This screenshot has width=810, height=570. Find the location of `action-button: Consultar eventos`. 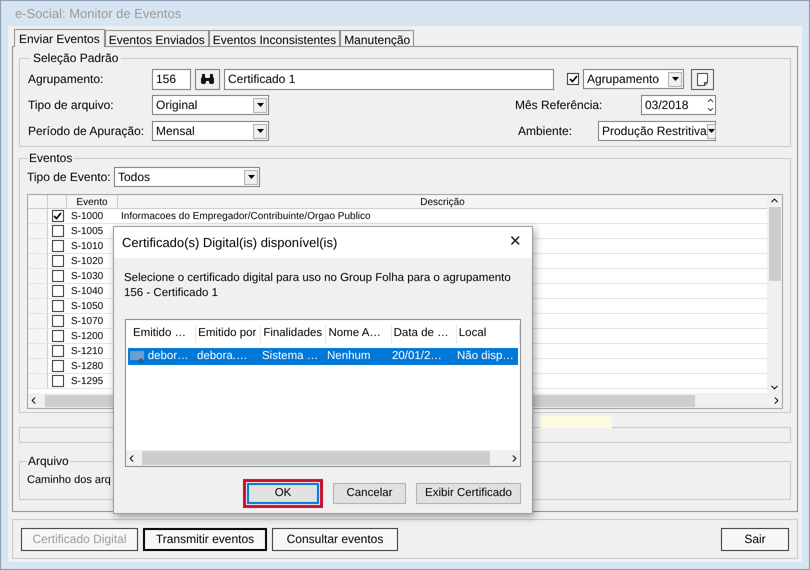

action-button: Consultar eventos is located at coordinates (335, 539).